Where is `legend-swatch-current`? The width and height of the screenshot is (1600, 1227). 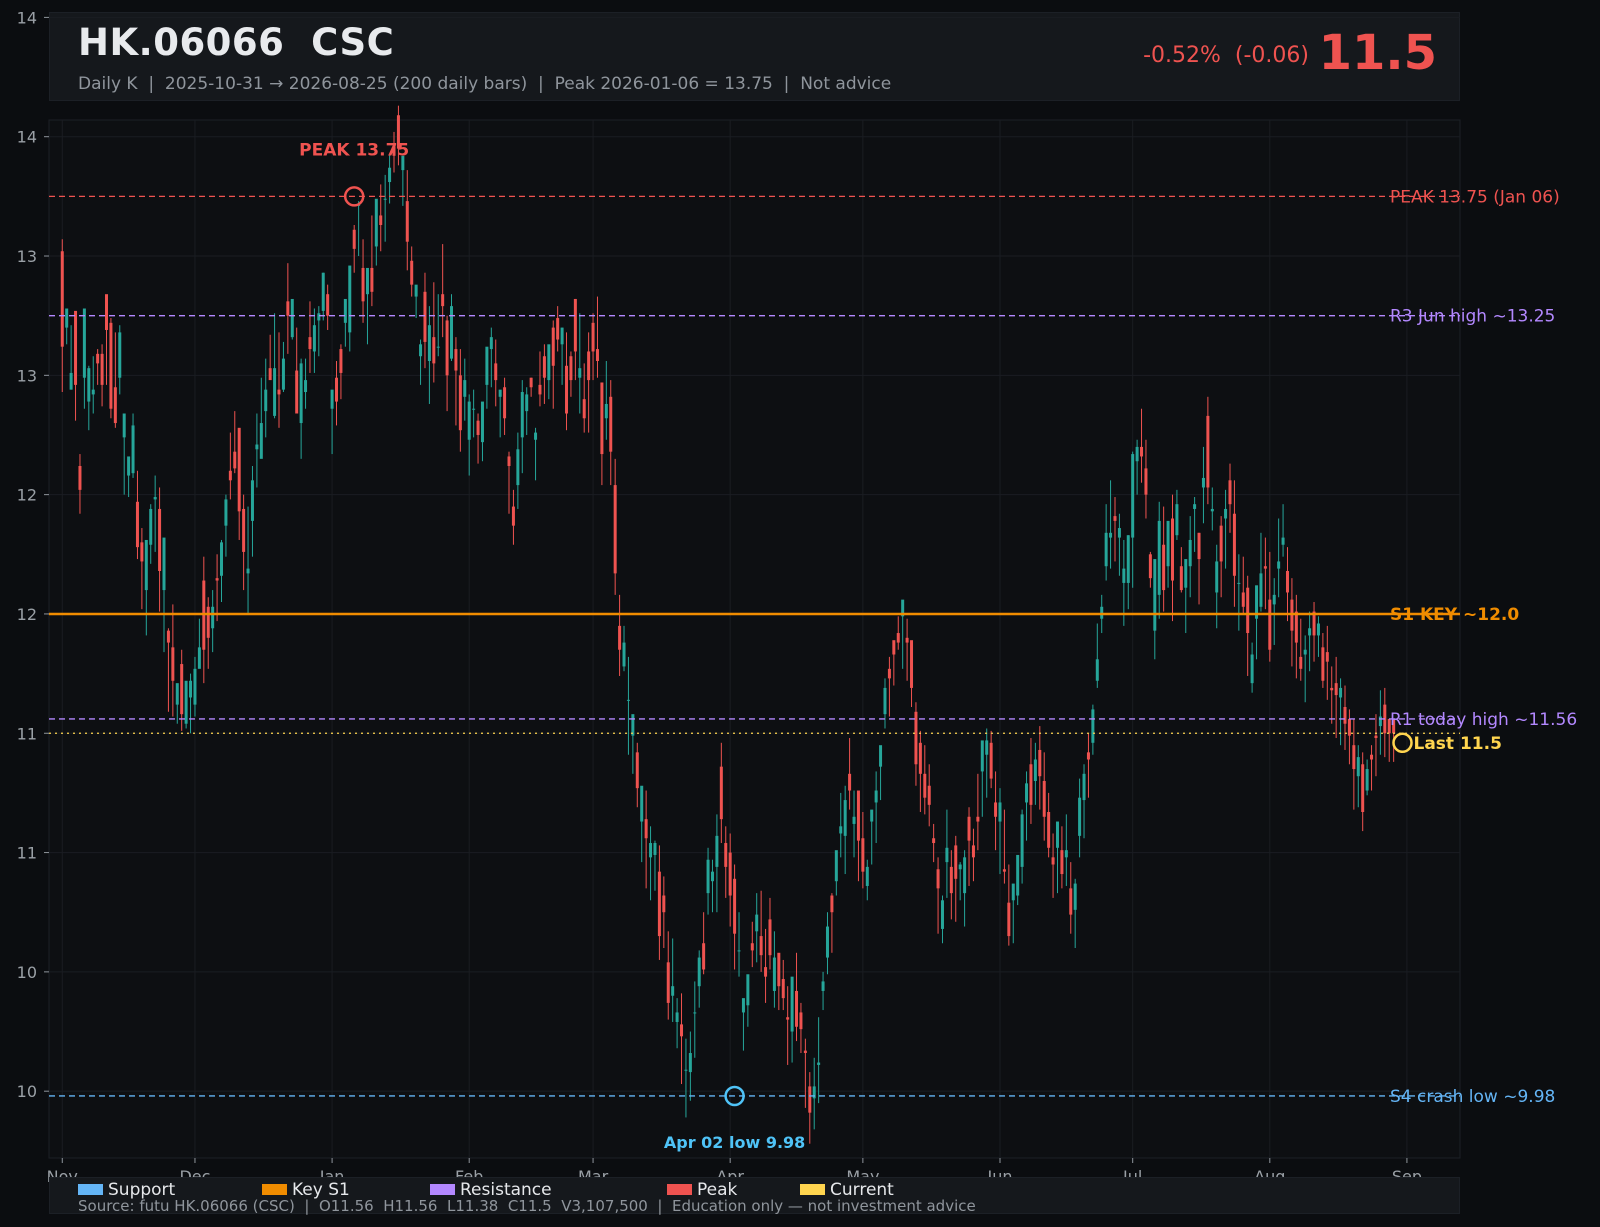 legend-swatch-current is located at coordinates (812, 1189).